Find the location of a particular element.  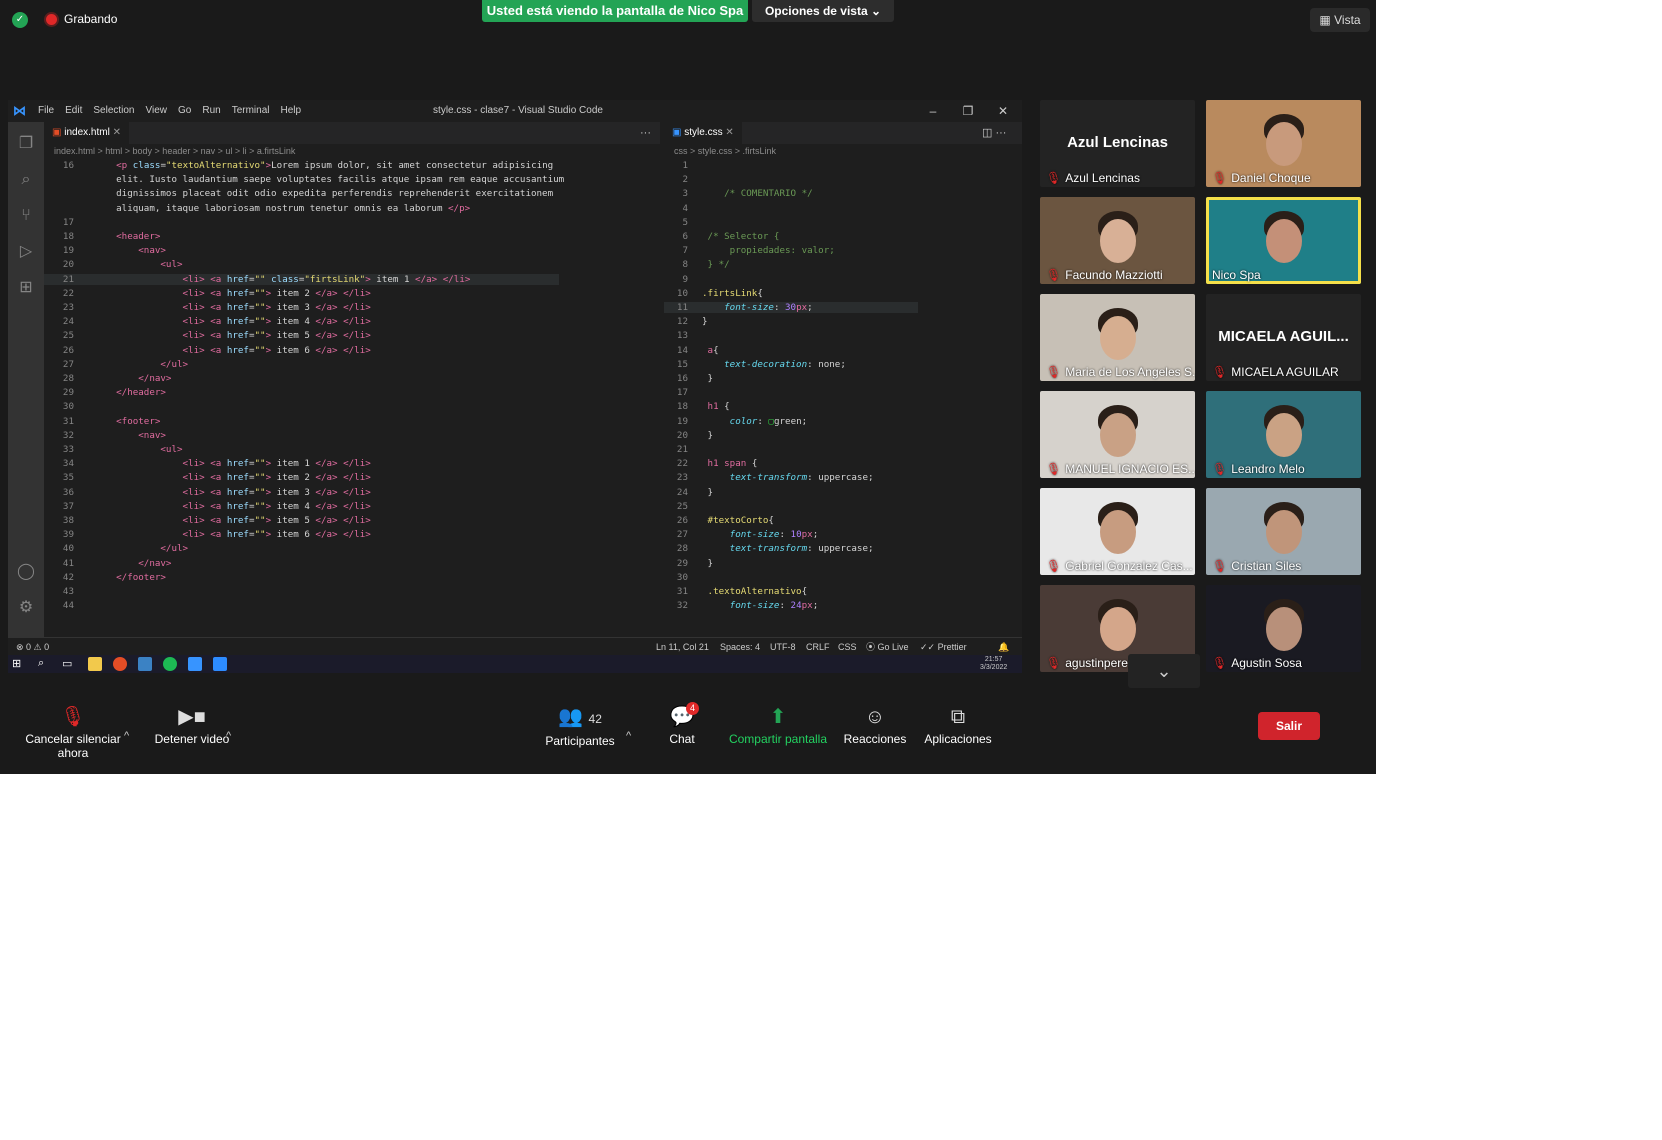

apps-label: Aplicaciones is located at coordinates (958, 739).